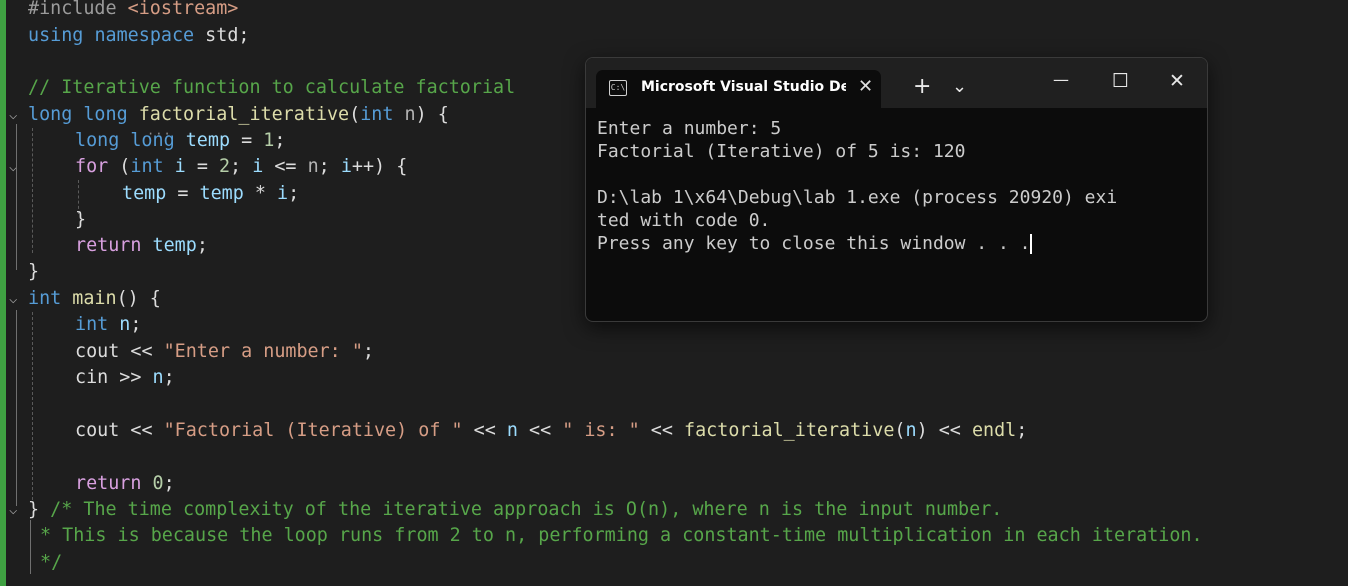 The image size is (1348, 586). I want to click on dropdown-chevron-icon: ⌄, so click(959, 86).